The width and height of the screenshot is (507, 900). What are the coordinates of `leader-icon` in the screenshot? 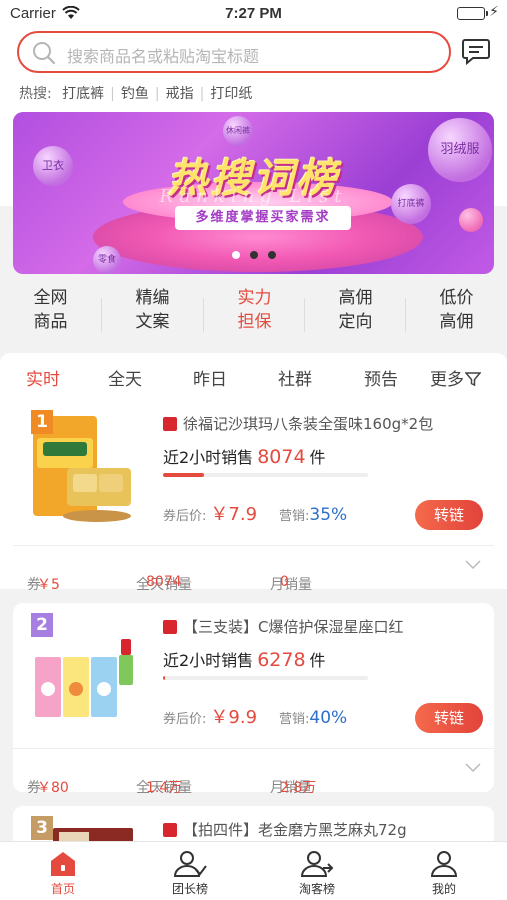 It's located at (190, 864).